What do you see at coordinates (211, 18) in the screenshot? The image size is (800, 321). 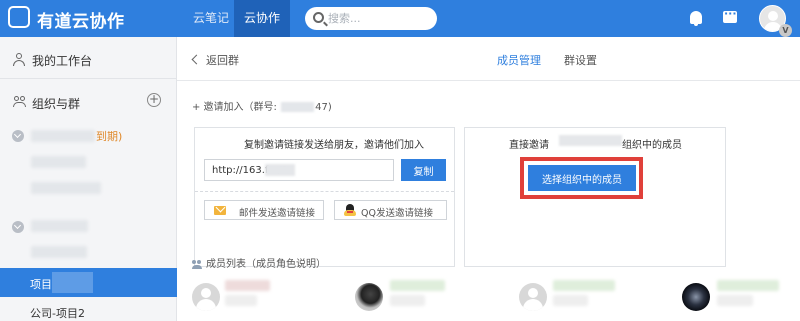 I see `tab-cloud-notes: 云笔记` at bounding box center [211, 18].